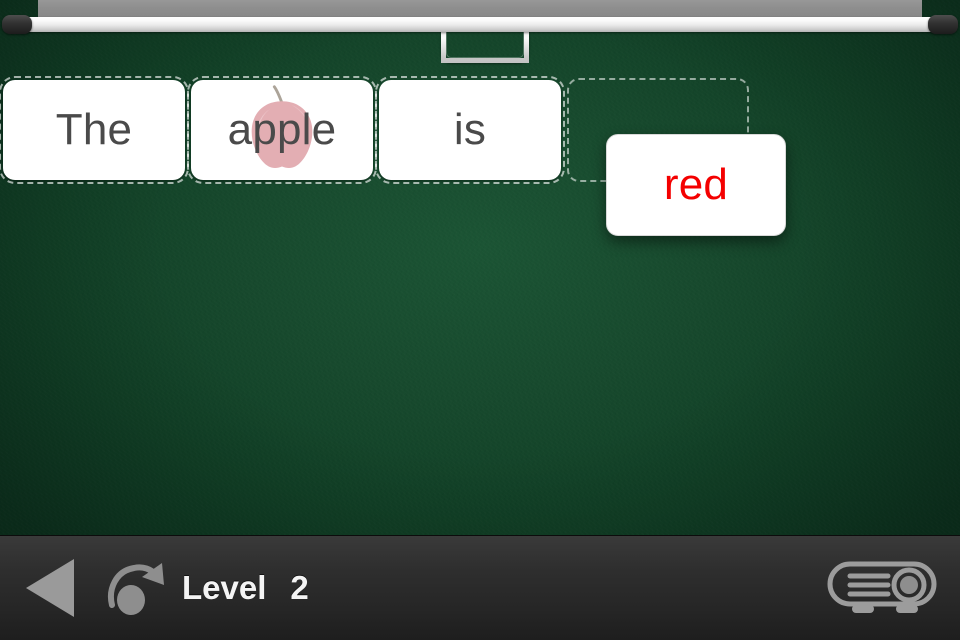 The width and height of the screenshot is (960, 640). Describe the element at coordinates (882, 588) in the screenshot. I see `projector-icon` at that location.